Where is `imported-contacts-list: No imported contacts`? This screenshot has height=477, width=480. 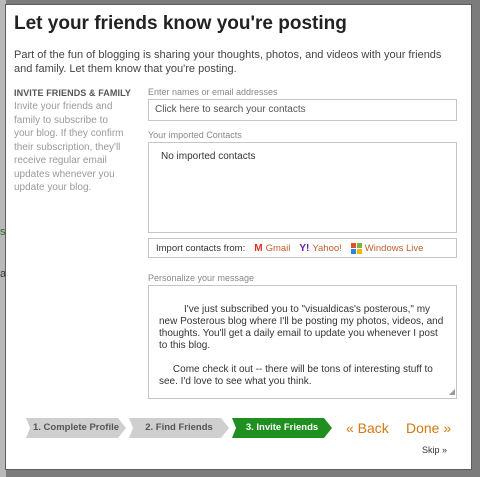
imported-contacts-list: No imported contacts is located at coordinates (302, 187).